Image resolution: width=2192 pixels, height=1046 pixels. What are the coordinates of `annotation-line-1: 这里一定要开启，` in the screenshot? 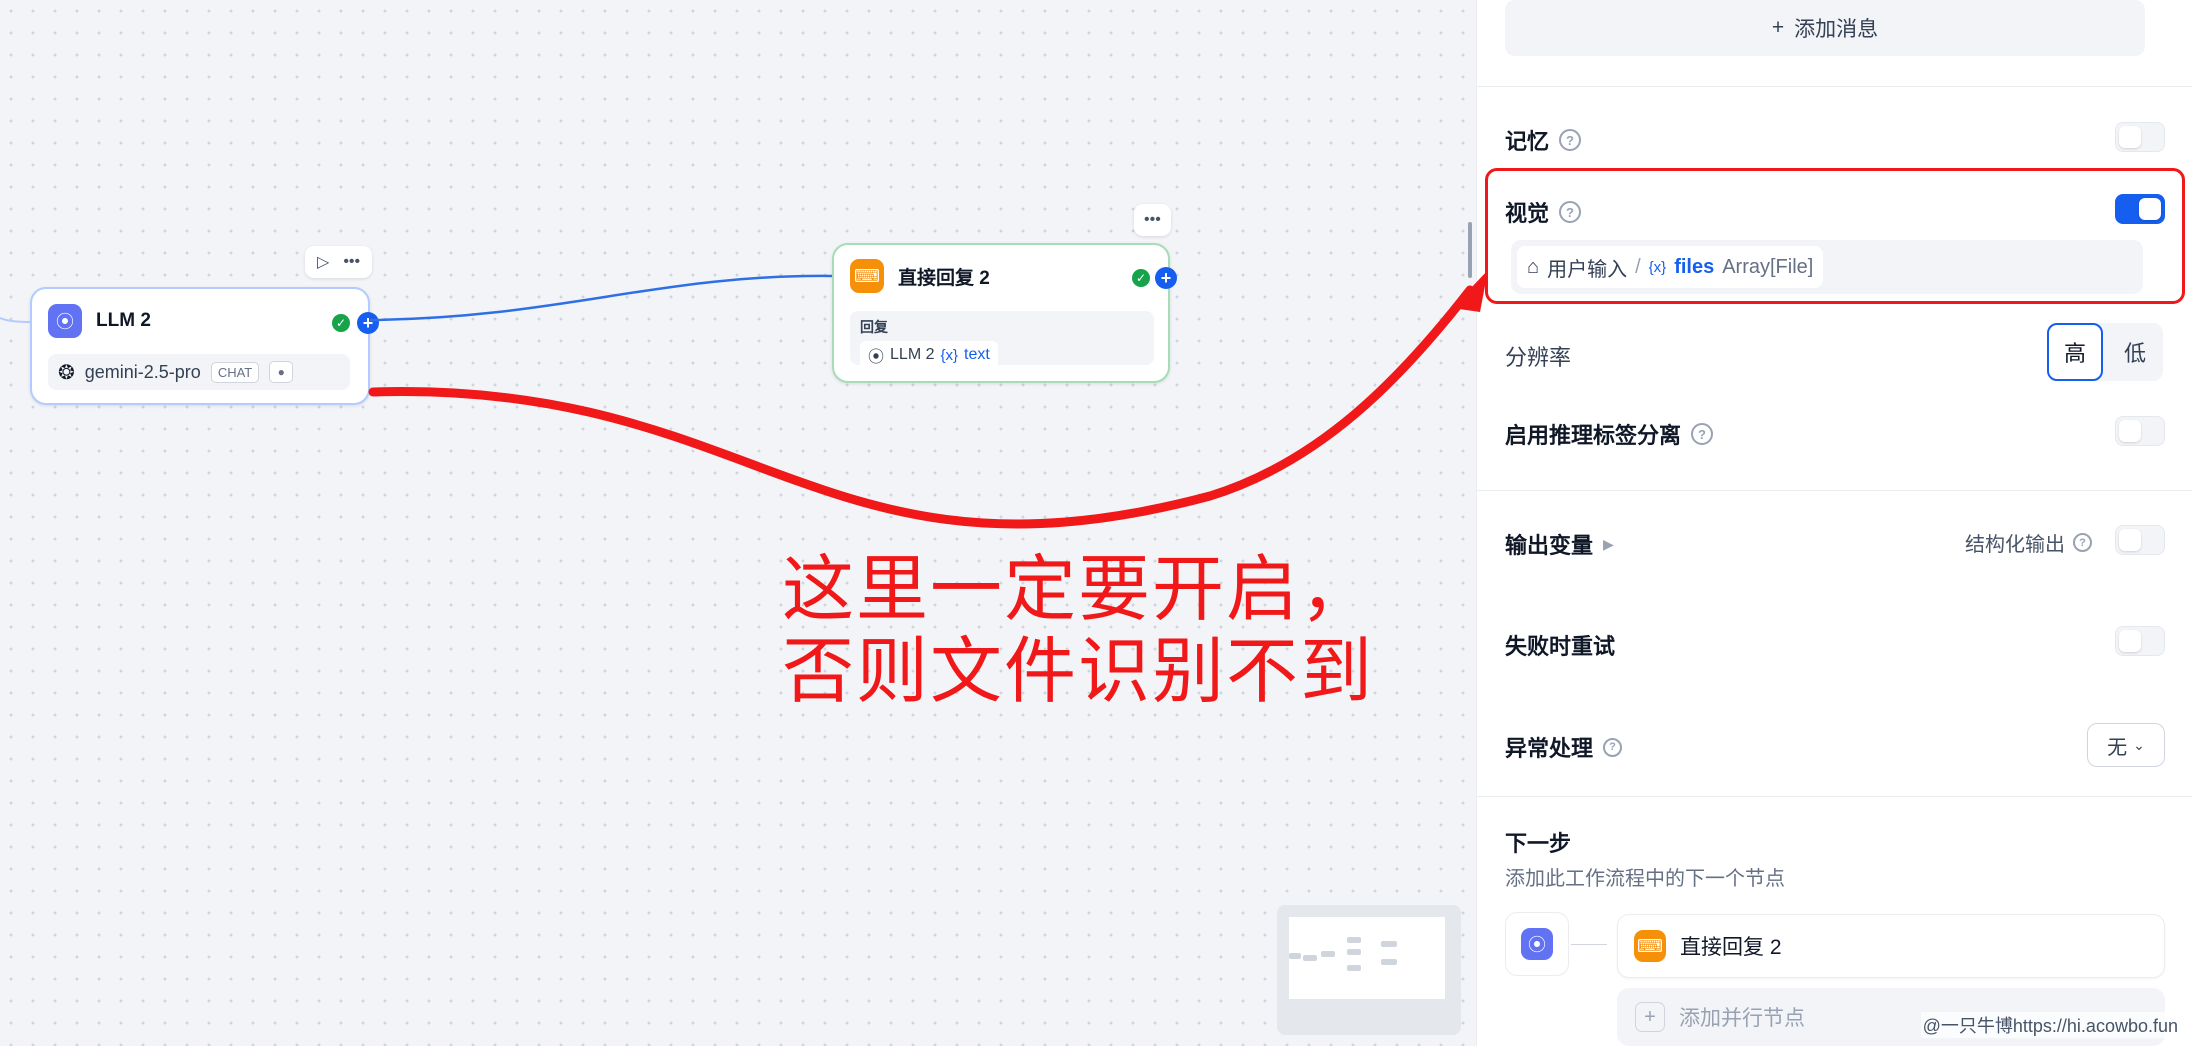 It's located at (1078, 589).